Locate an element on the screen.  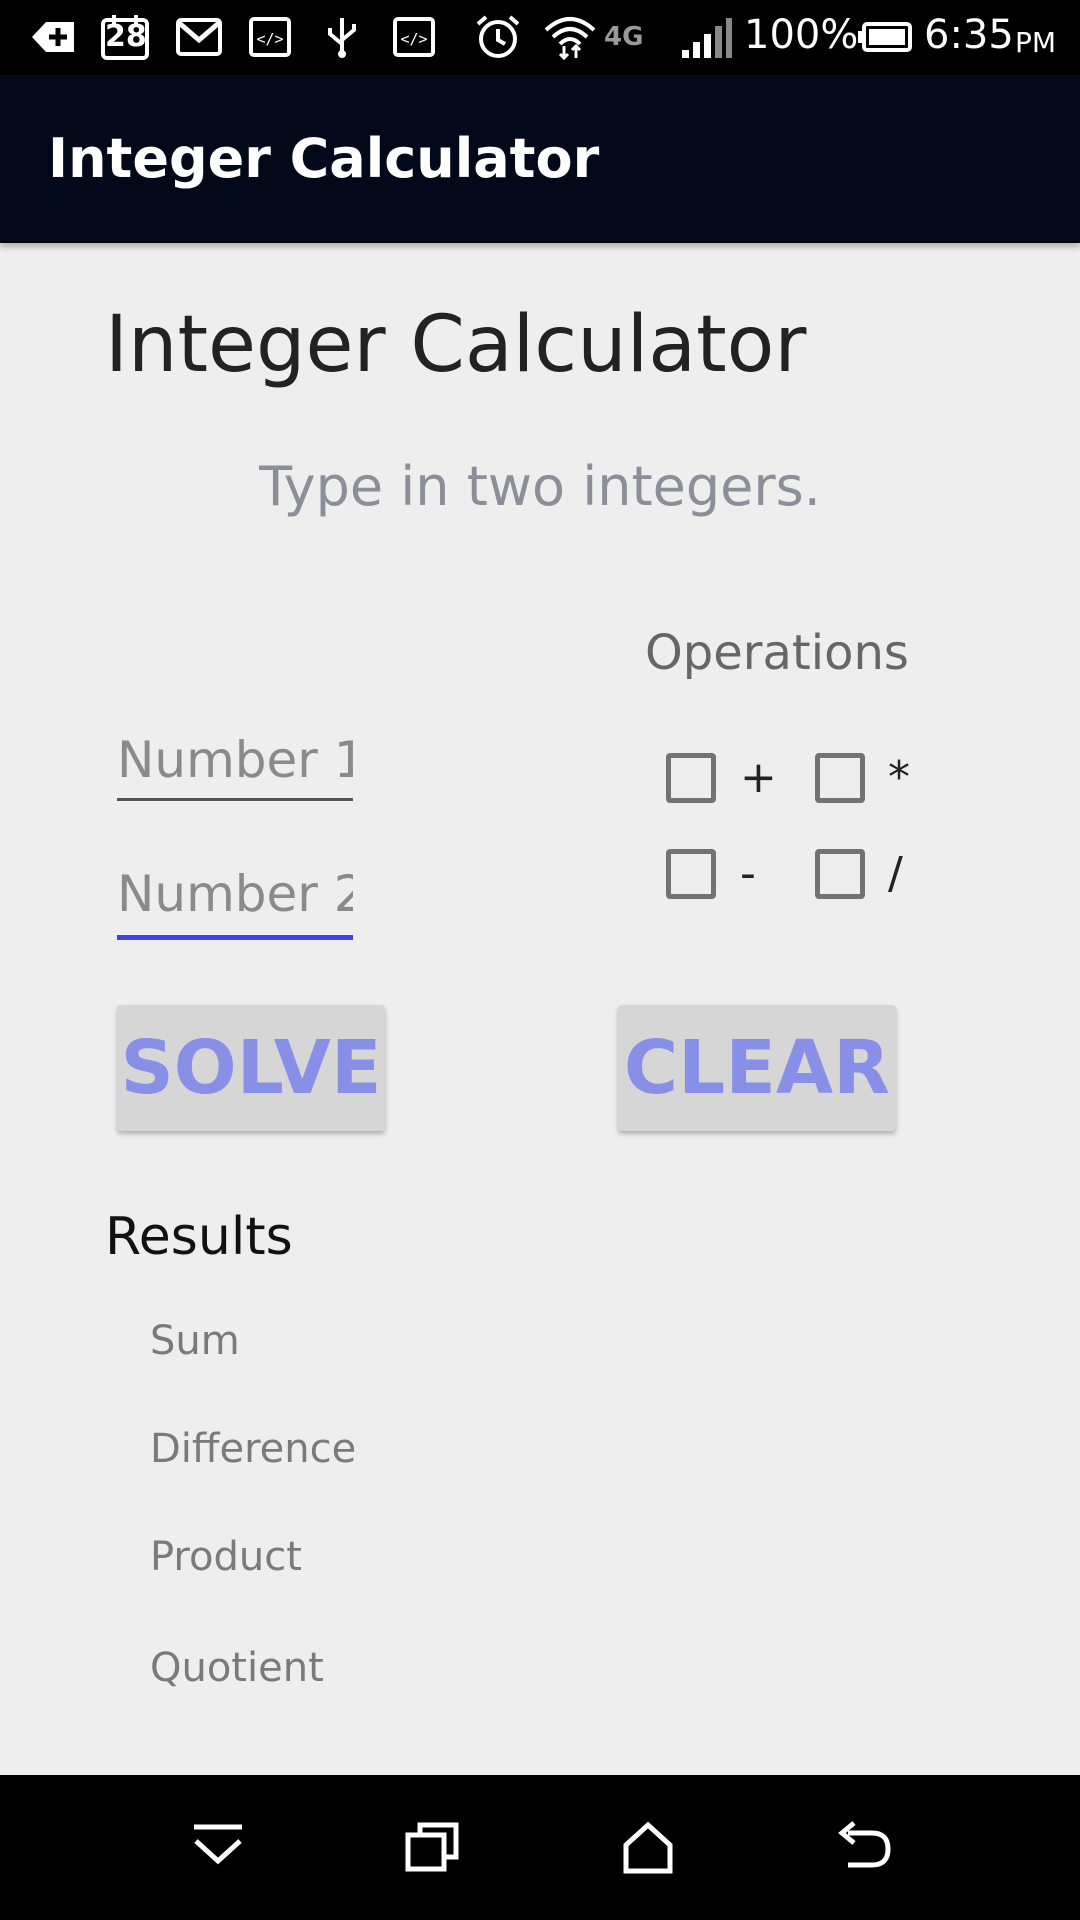
calendar-day: 28 is located at coordinates (126, 36).